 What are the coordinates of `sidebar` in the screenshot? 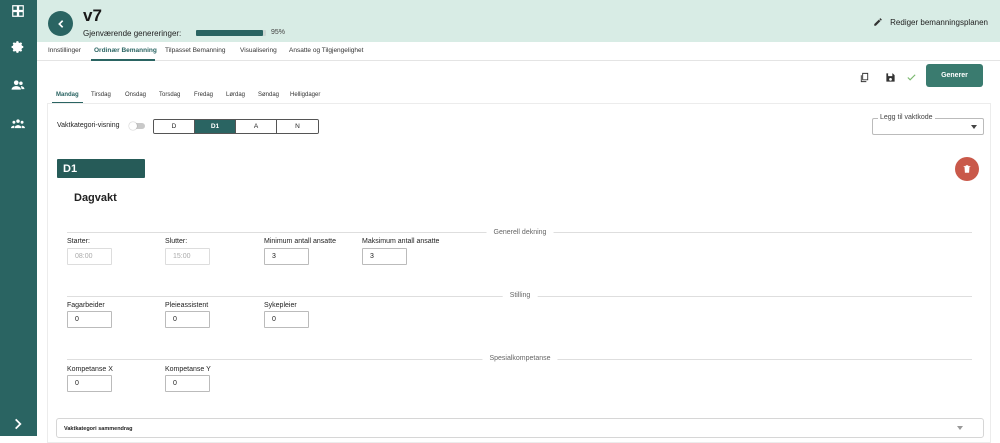 It's located at (18, 218).